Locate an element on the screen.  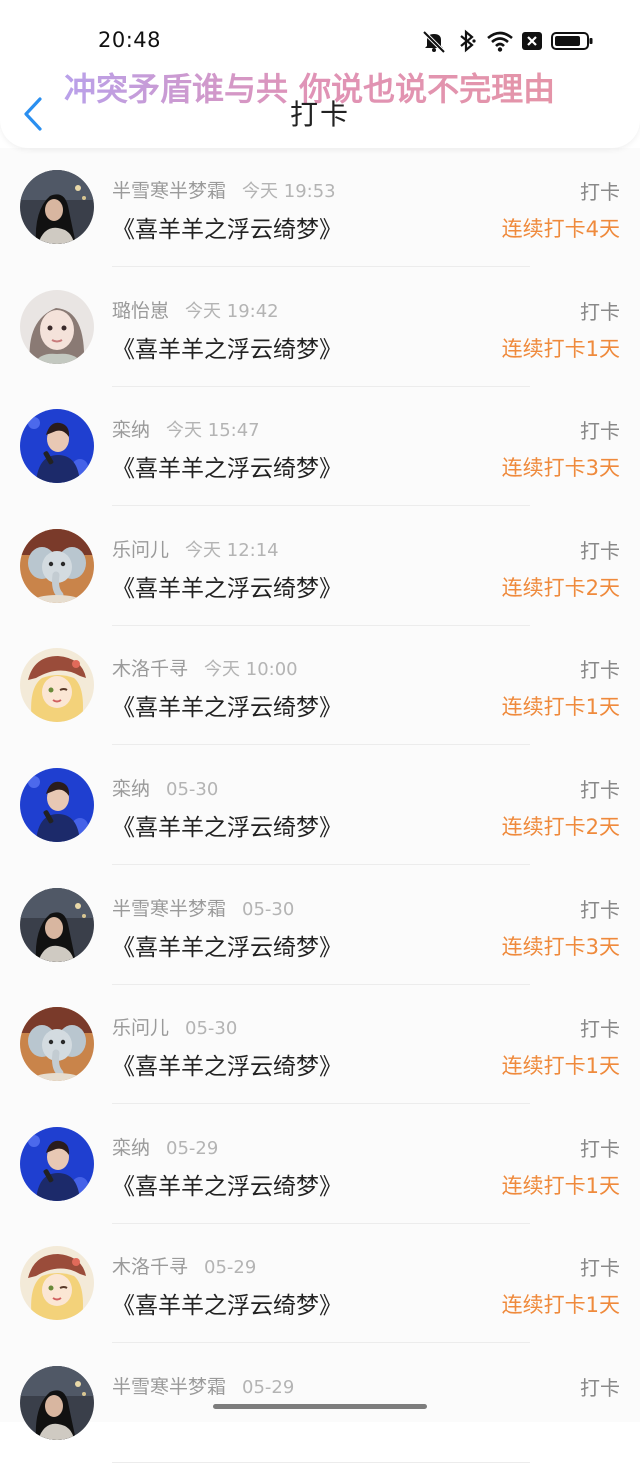
battery-icon is located at coordinates (572, 41).